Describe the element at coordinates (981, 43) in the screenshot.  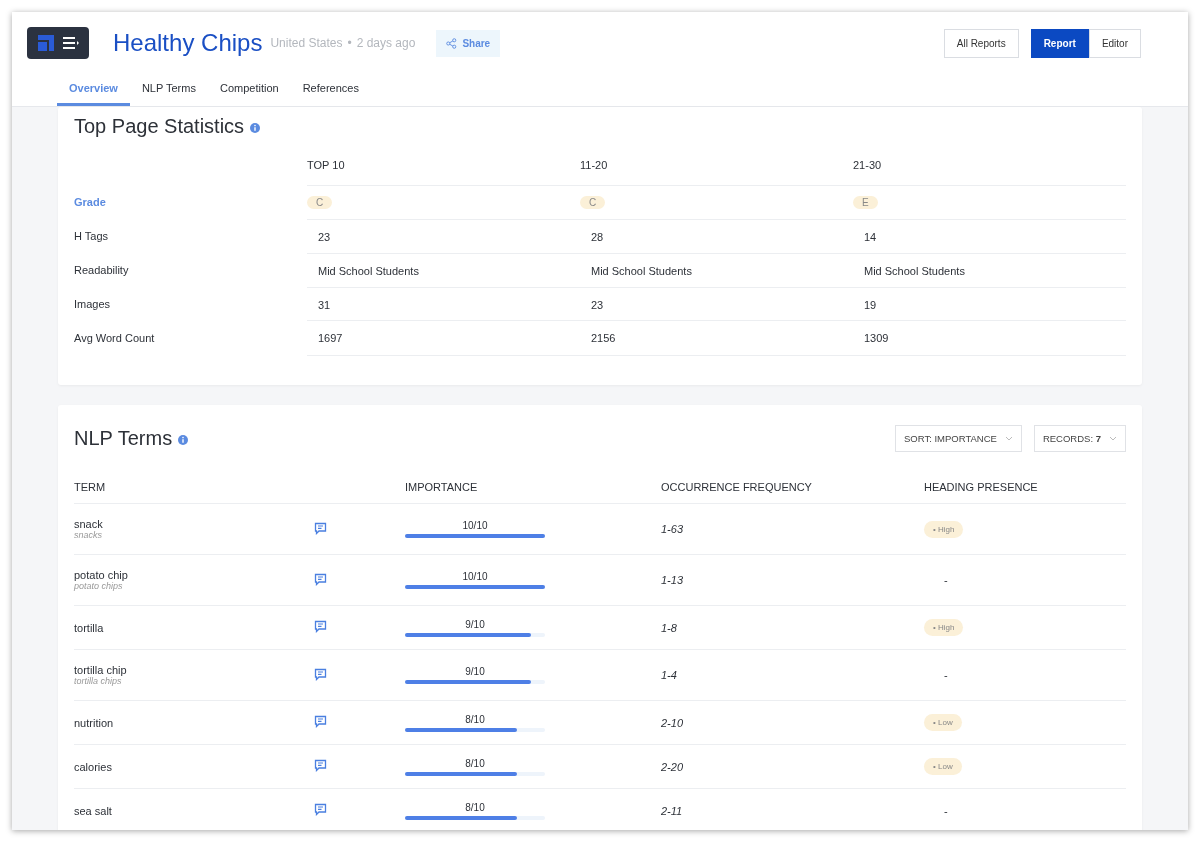
I see `all-reports-button: All Reports` at that location.